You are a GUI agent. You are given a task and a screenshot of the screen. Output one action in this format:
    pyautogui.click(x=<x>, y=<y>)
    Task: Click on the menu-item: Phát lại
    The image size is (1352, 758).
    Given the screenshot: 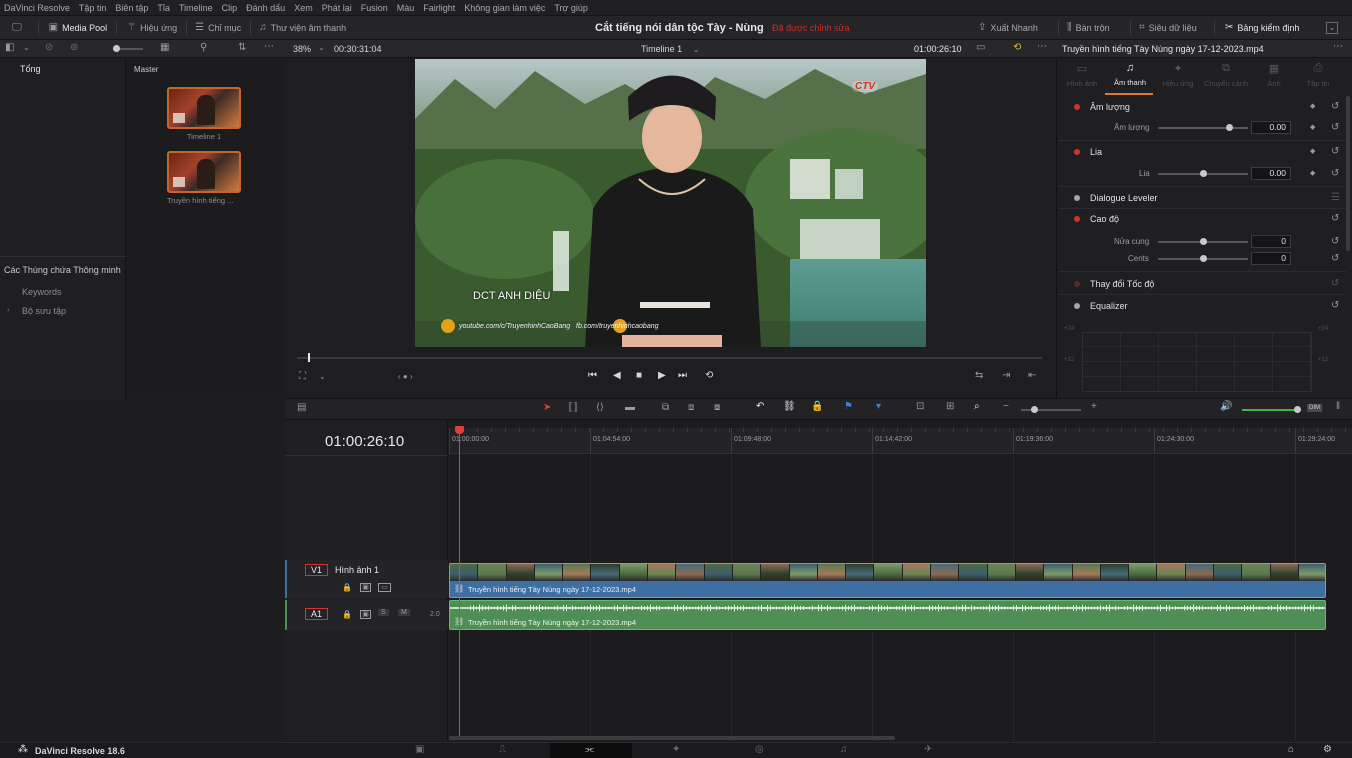 What is the action you would take?
    pyautogui.click(x=337, y=8)
    